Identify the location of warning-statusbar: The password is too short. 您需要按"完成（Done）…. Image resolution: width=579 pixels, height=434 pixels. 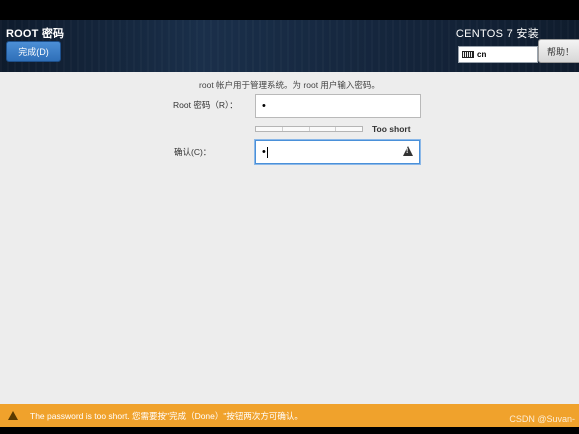
(289, 415).